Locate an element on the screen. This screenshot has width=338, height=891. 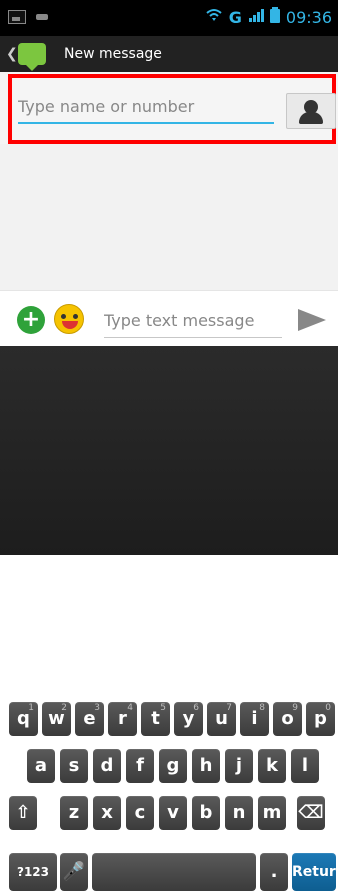
shift-icon: ⇧ is located at coordinates (23, 812).